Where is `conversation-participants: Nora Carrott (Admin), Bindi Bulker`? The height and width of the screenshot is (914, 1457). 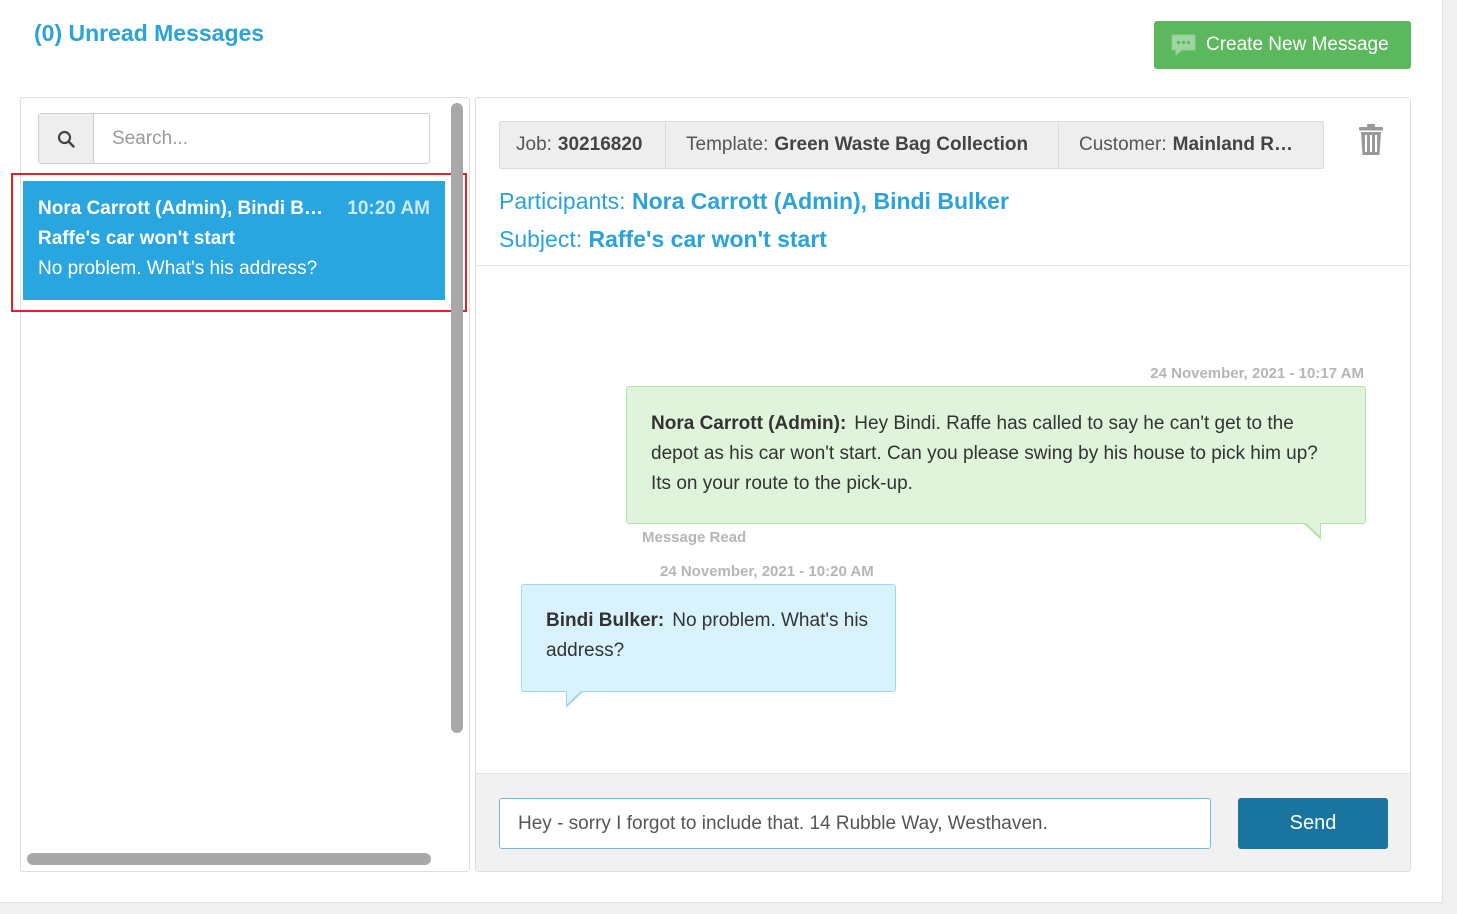
conversation-participants: Nora Carrott (Admin), Bindi Bulker is located at coordinates (180, 208).